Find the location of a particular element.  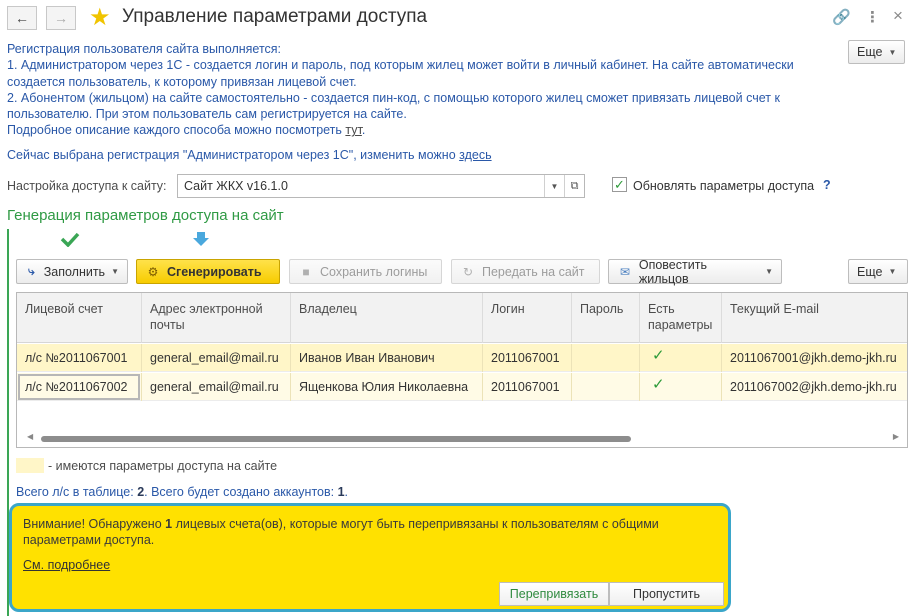

star-icon: ★ is located at coordinates (100, 17).